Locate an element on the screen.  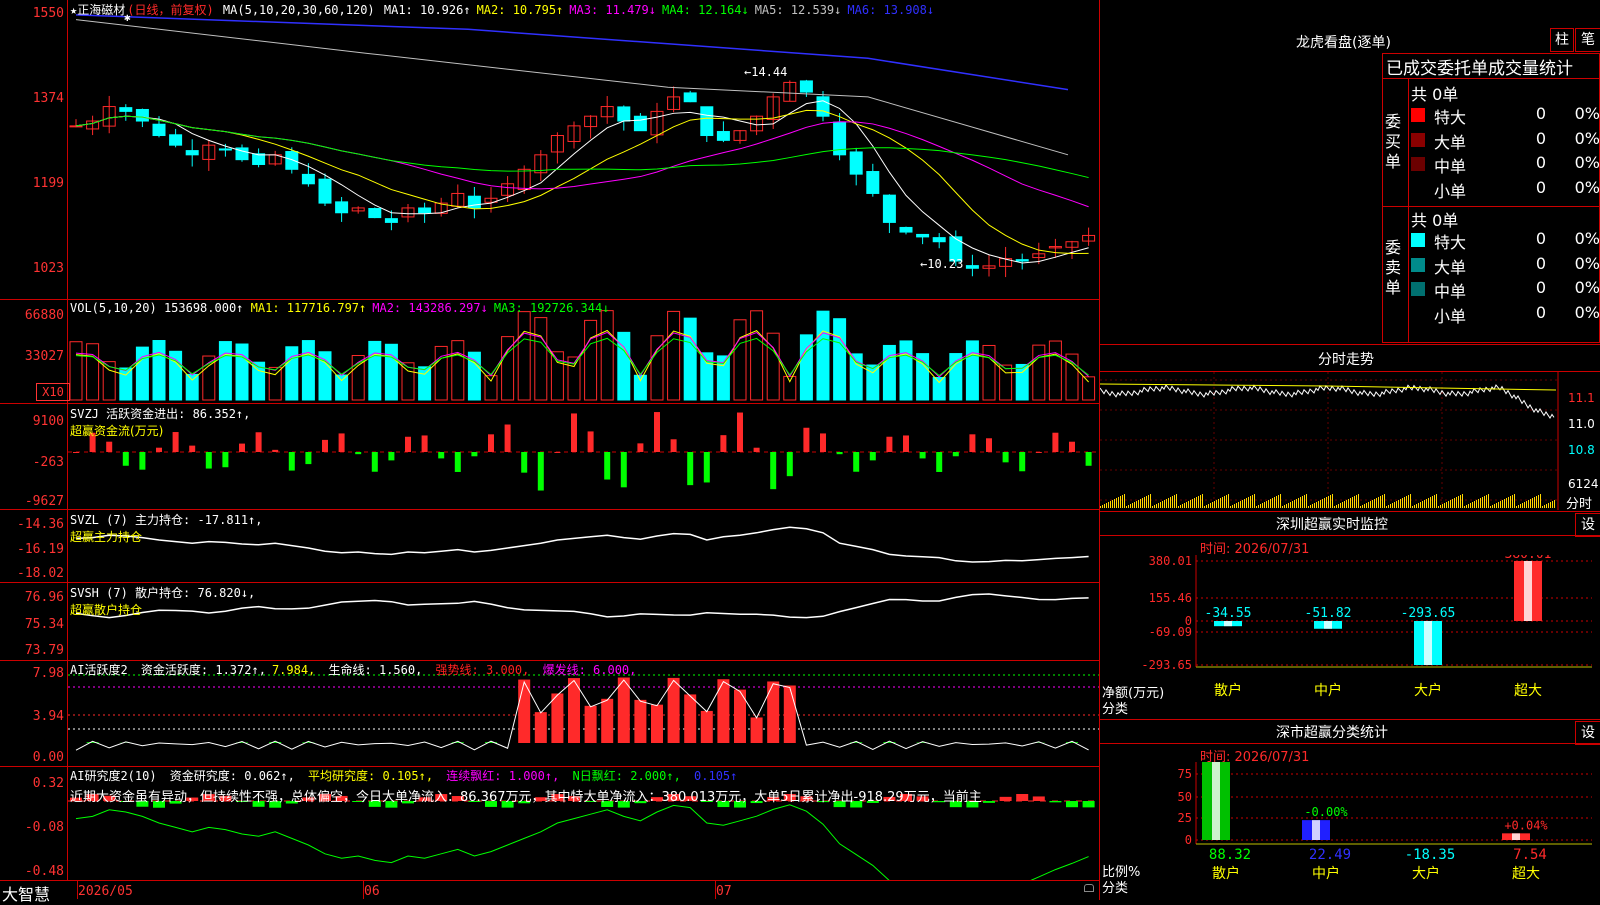
svsh-legend: SVSH (7) 散户持仓: 76.820↓, 超赢散户持仓 is located at coordinates (162, 601).